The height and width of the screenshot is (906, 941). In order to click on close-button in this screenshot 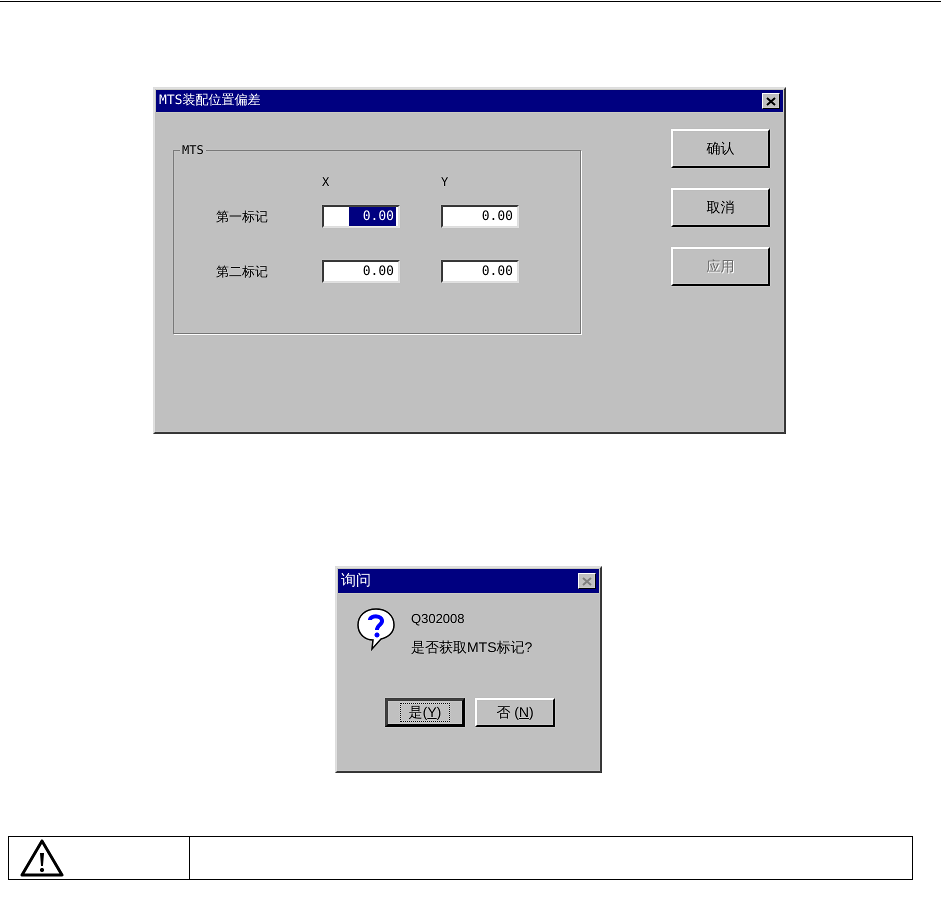, I will do `click(771, 101)`.